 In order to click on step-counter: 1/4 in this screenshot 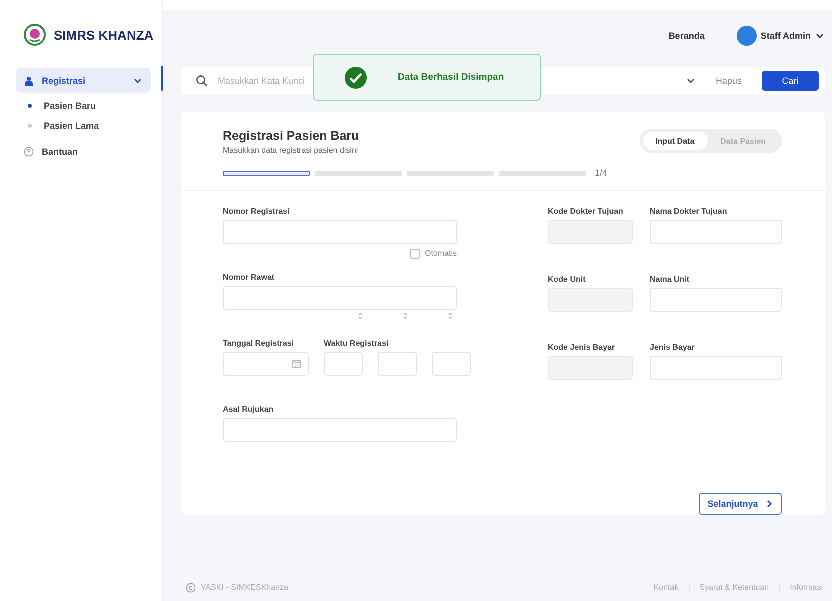, I will do `click(601, 173)`.